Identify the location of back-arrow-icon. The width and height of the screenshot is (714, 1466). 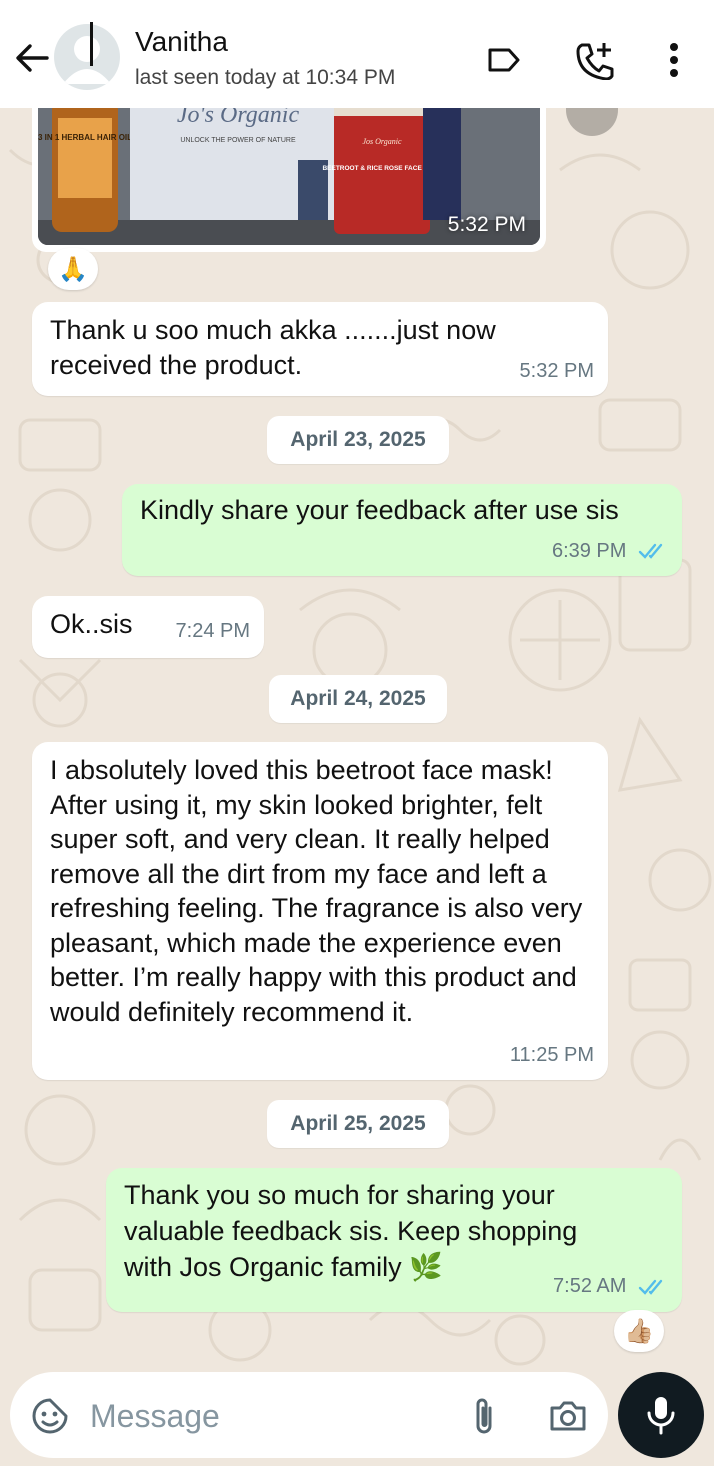
(32, 58).